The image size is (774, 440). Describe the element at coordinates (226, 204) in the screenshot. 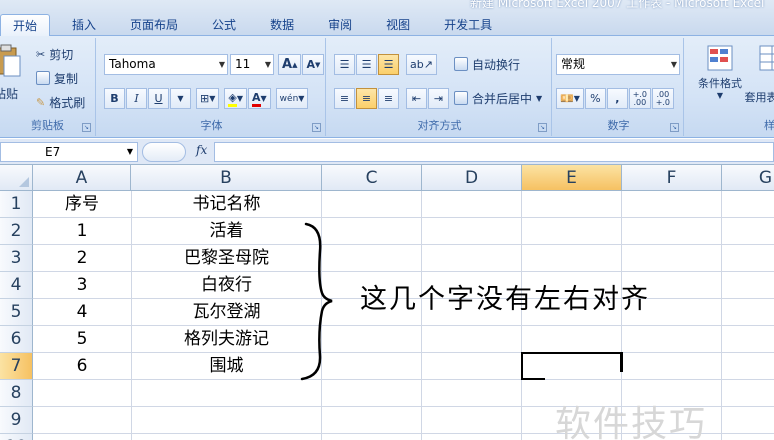

I see `cell-b1: 书记名称` at that location.